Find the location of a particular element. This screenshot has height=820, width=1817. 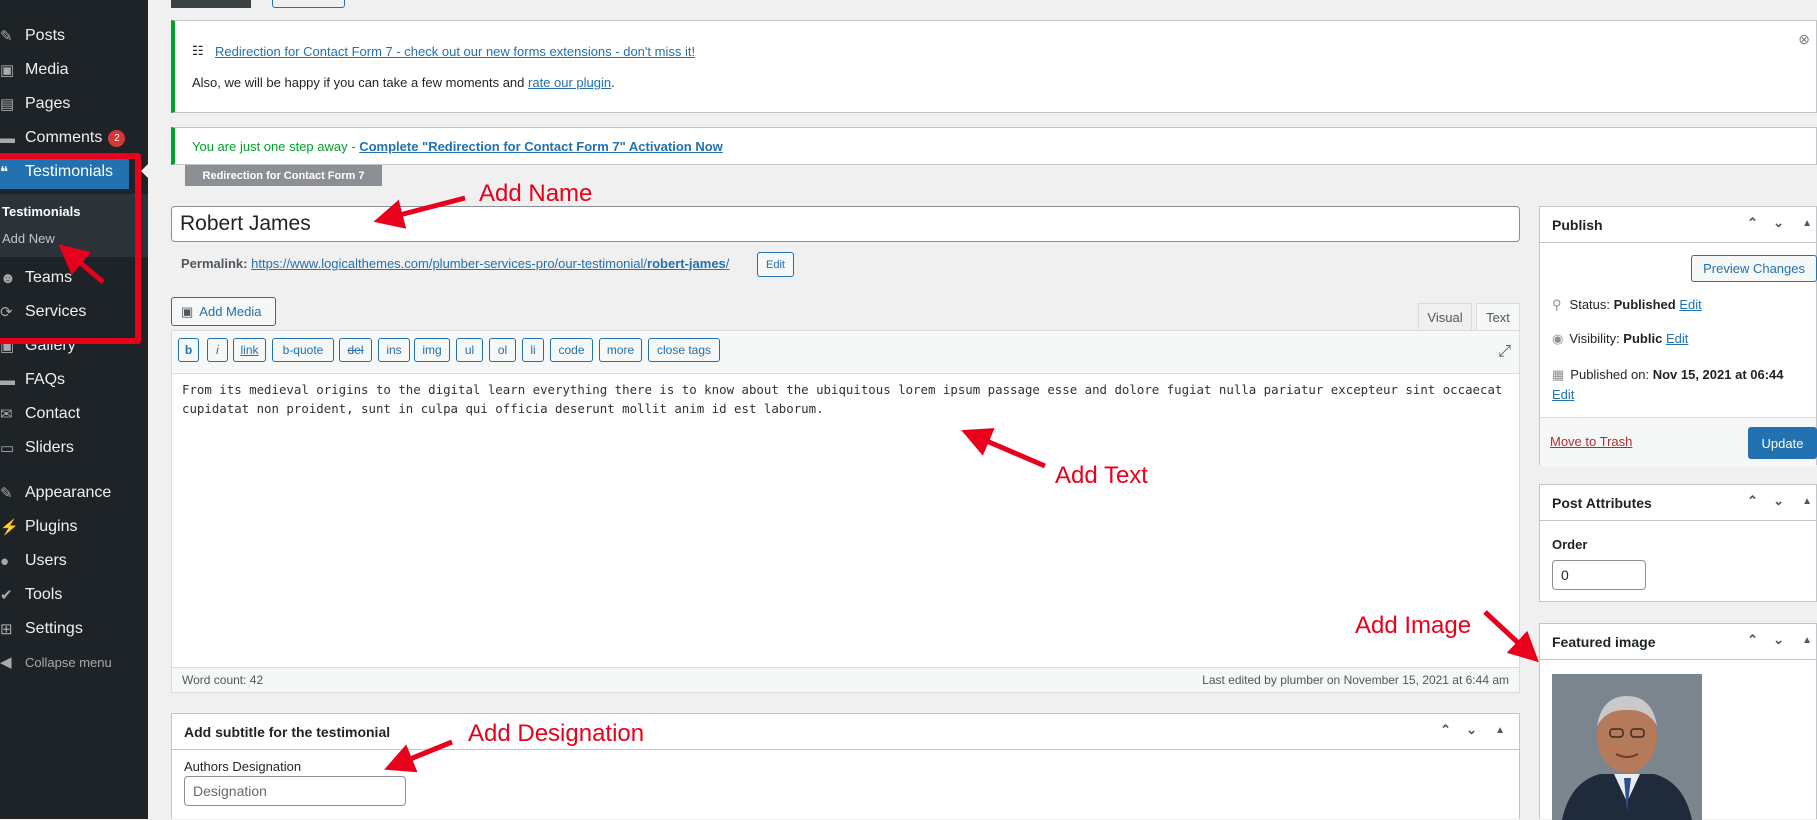

contact-icon: ✉ is located at coordinates (6, 414).